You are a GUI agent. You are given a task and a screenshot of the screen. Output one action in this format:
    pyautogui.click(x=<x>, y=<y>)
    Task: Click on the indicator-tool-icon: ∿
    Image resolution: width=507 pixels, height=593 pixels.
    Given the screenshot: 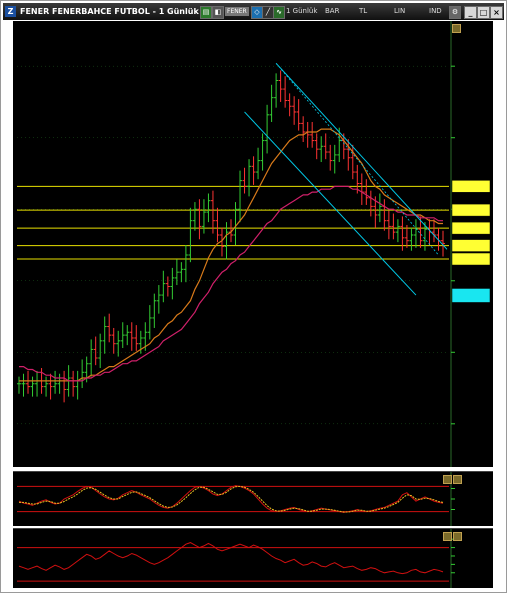 What is the action you would take?
    pyautogui.click(x=279, y=12)
    